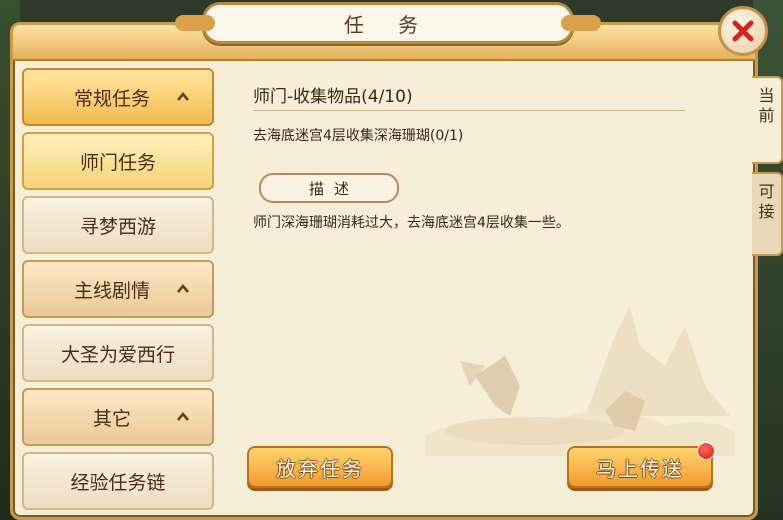  Describe the element at coordinates (111, 98) in the screenshot. I see `category-label: 常规任务` at that location.